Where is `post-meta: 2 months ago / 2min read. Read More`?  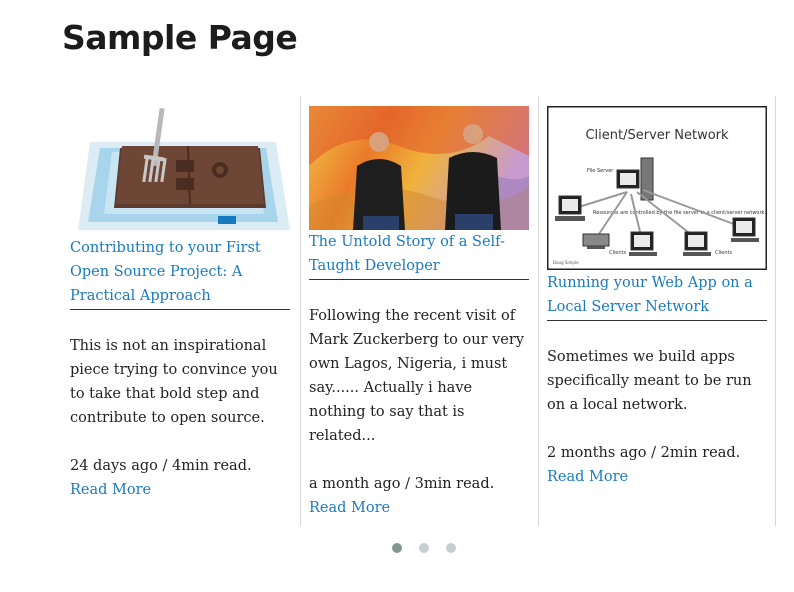
post-meta: 2 months ago / 2min read. Read More is located at coordinates (657, 465).